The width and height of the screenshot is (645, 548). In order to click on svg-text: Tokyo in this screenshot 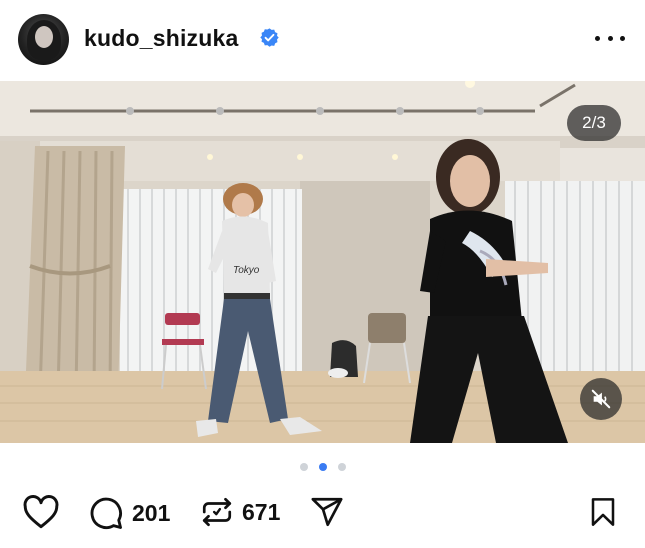, I will do `click(246, 270)`.